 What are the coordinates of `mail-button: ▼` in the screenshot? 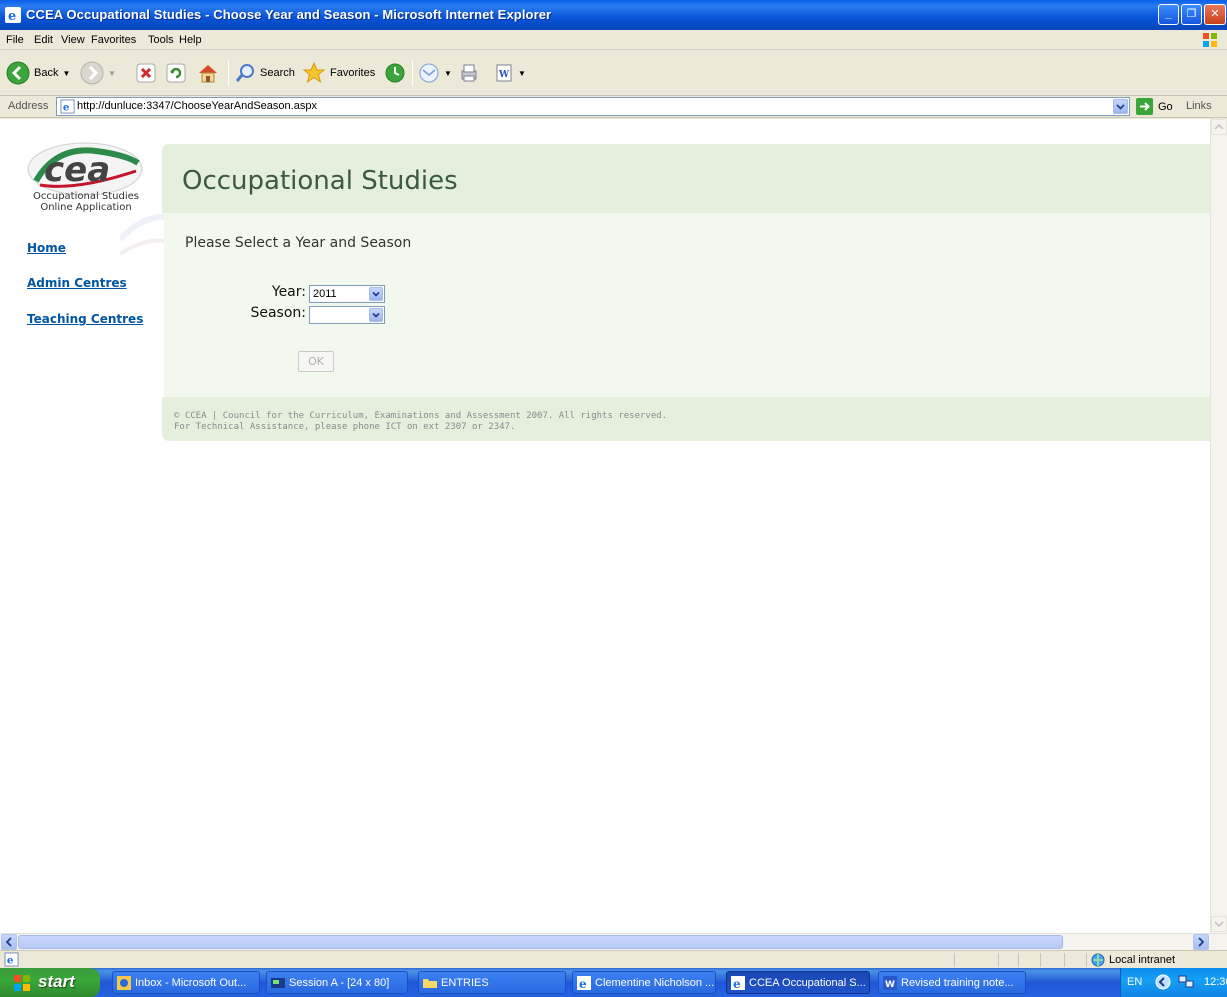 It's located at (435, 73).